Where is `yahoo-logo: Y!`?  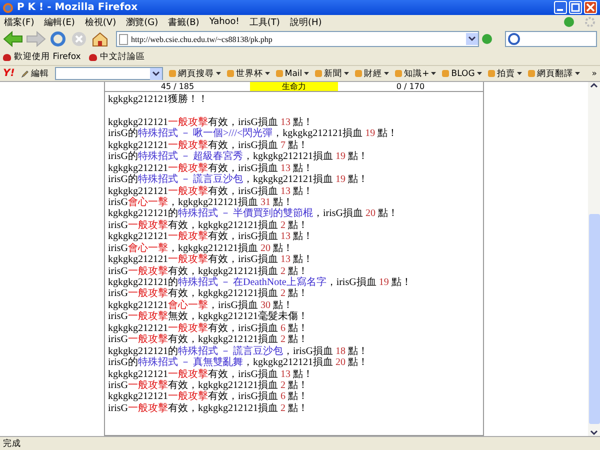
yahoo-logo: Y! is located at coordinates (9, 73).